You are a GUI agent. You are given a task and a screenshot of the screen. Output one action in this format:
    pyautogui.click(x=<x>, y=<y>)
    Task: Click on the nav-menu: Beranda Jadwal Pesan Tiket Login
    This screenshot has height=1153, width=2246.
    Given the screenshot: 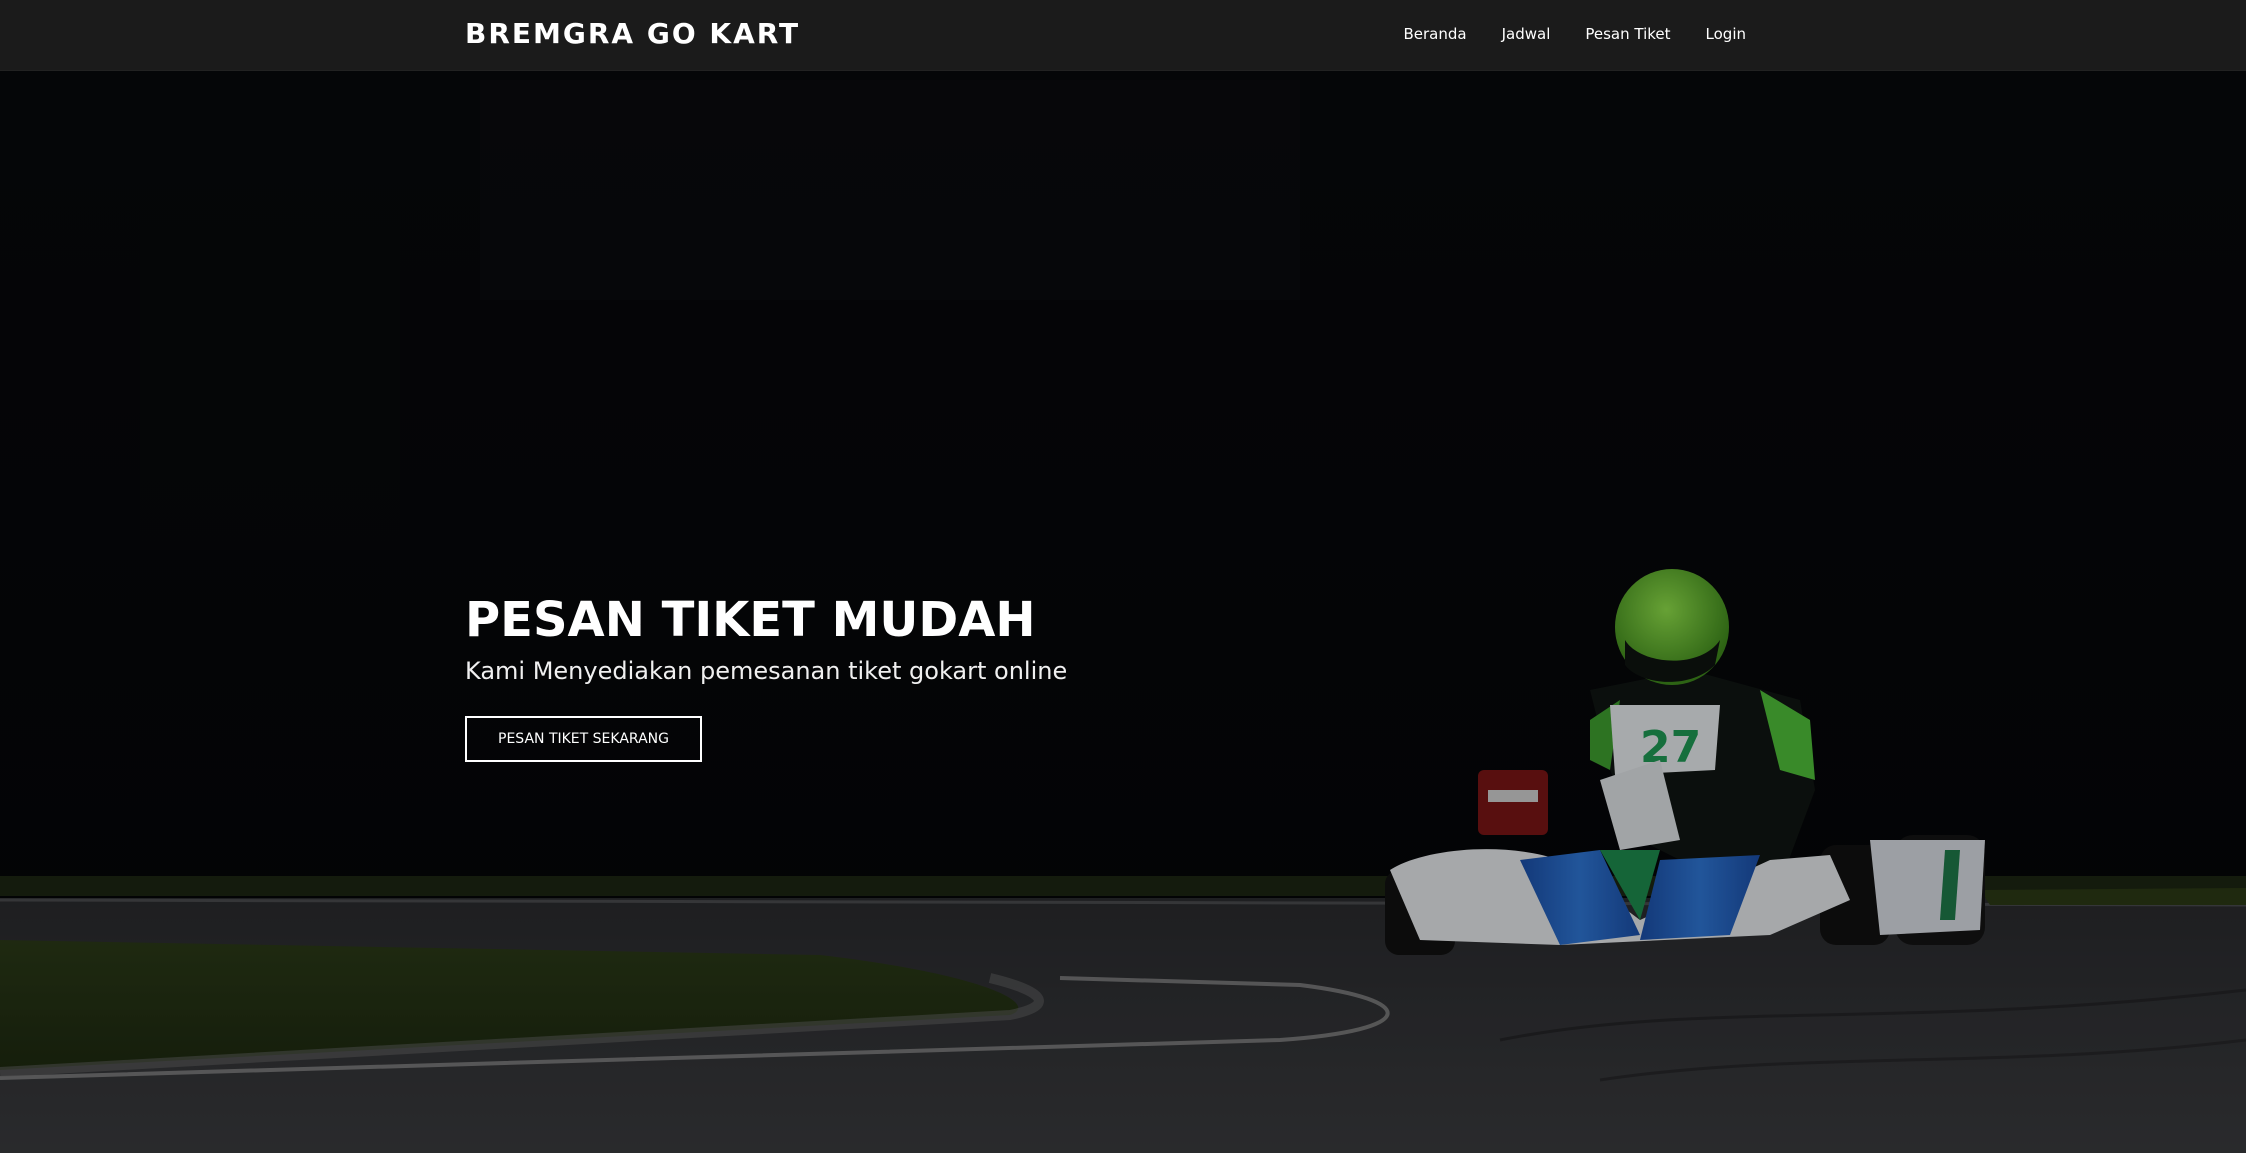 What is the action you would take?
    pyautogui.click(x=1575, y=34)
    